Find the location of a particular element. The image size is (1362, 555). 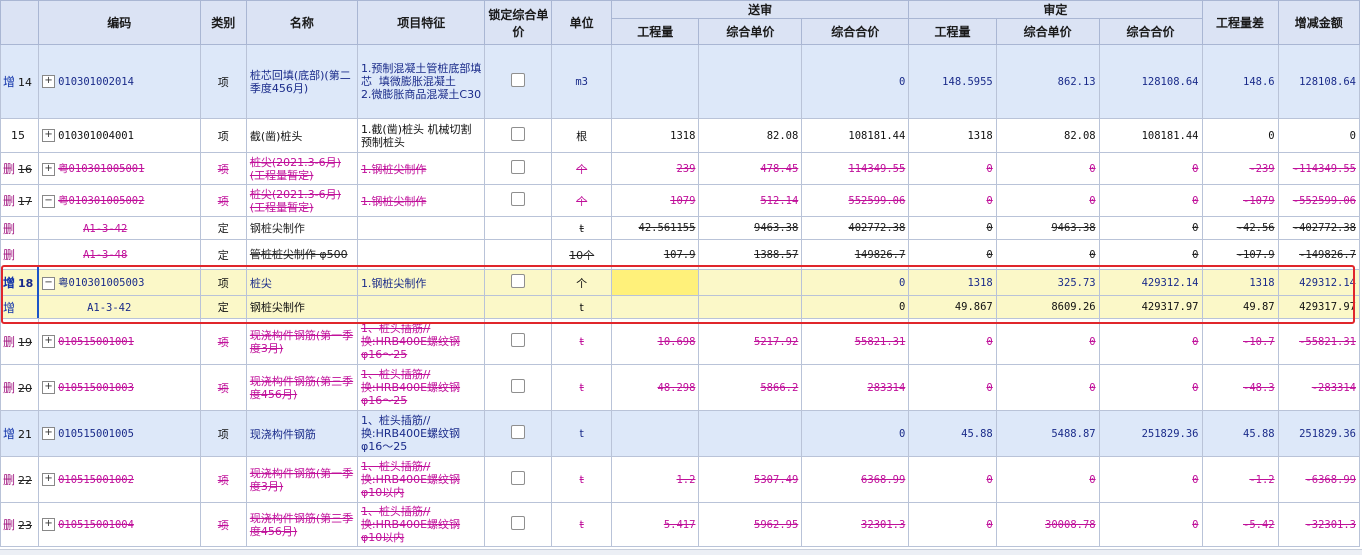

reviewed-unit-price: 325.73 is located at coordinates (1047, 282).